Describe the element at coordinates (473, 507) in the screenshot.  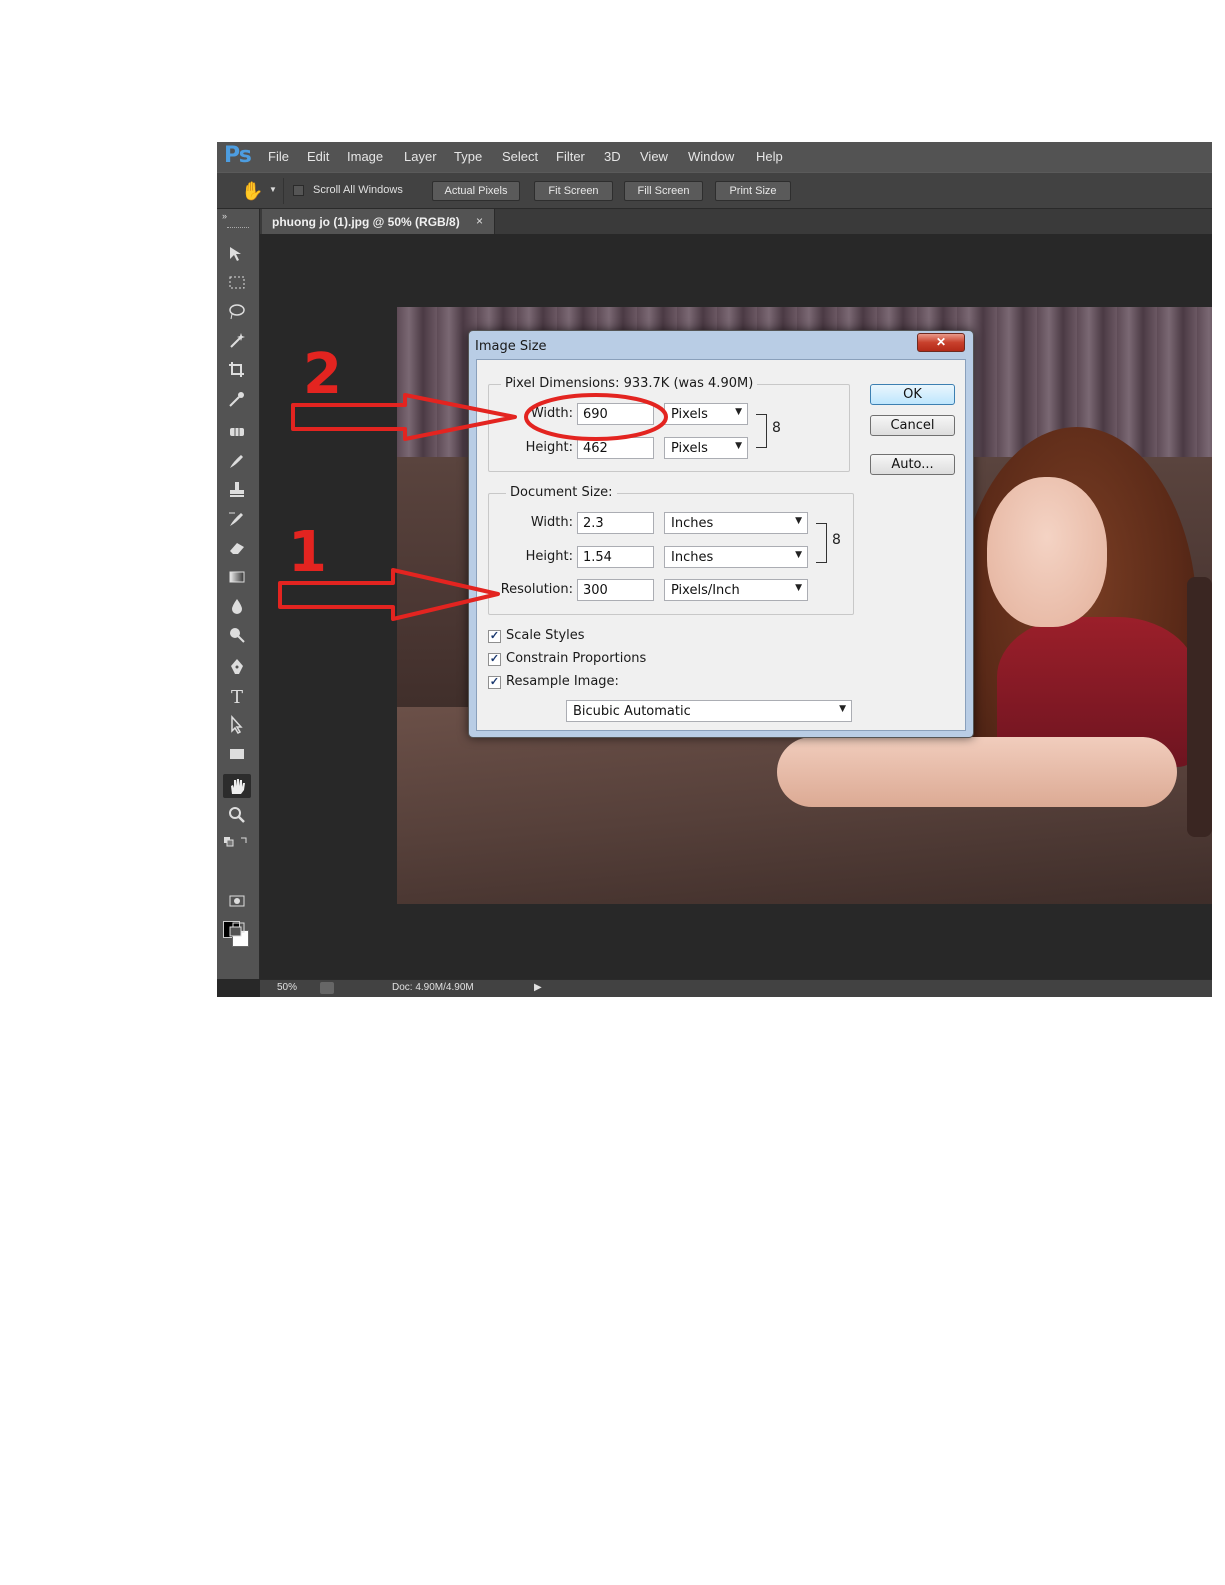
I see `annotation-overlay` at that location.